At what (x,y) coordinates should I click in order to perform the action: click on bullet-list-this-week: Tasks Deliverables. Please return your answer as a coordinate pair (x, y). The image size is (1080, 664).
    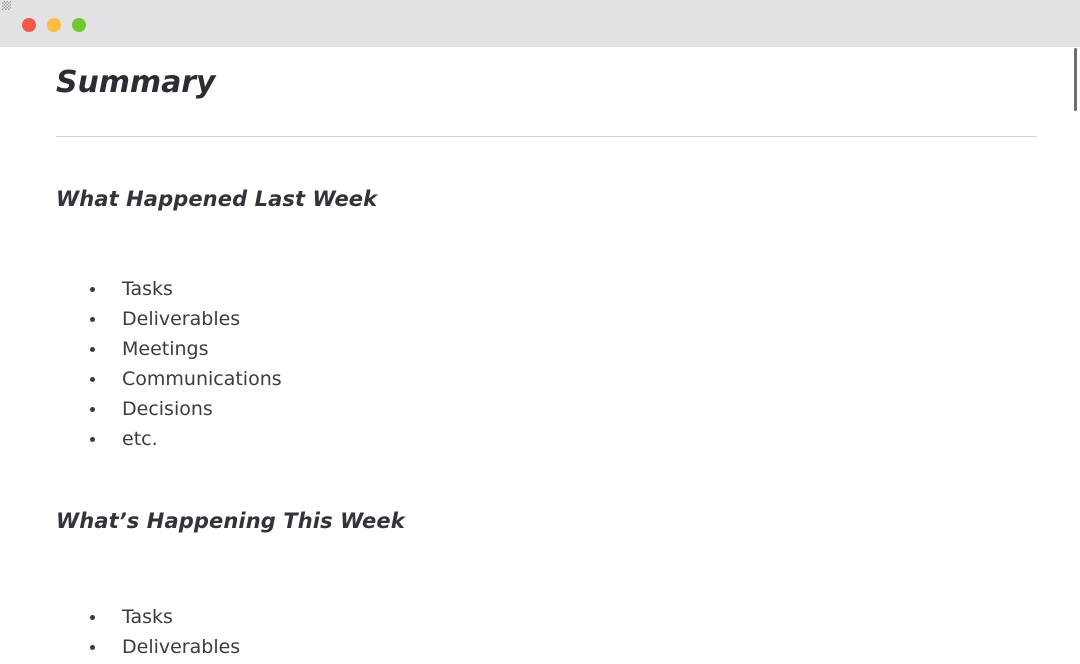
    Looking at the image, I should click on (164, 632).